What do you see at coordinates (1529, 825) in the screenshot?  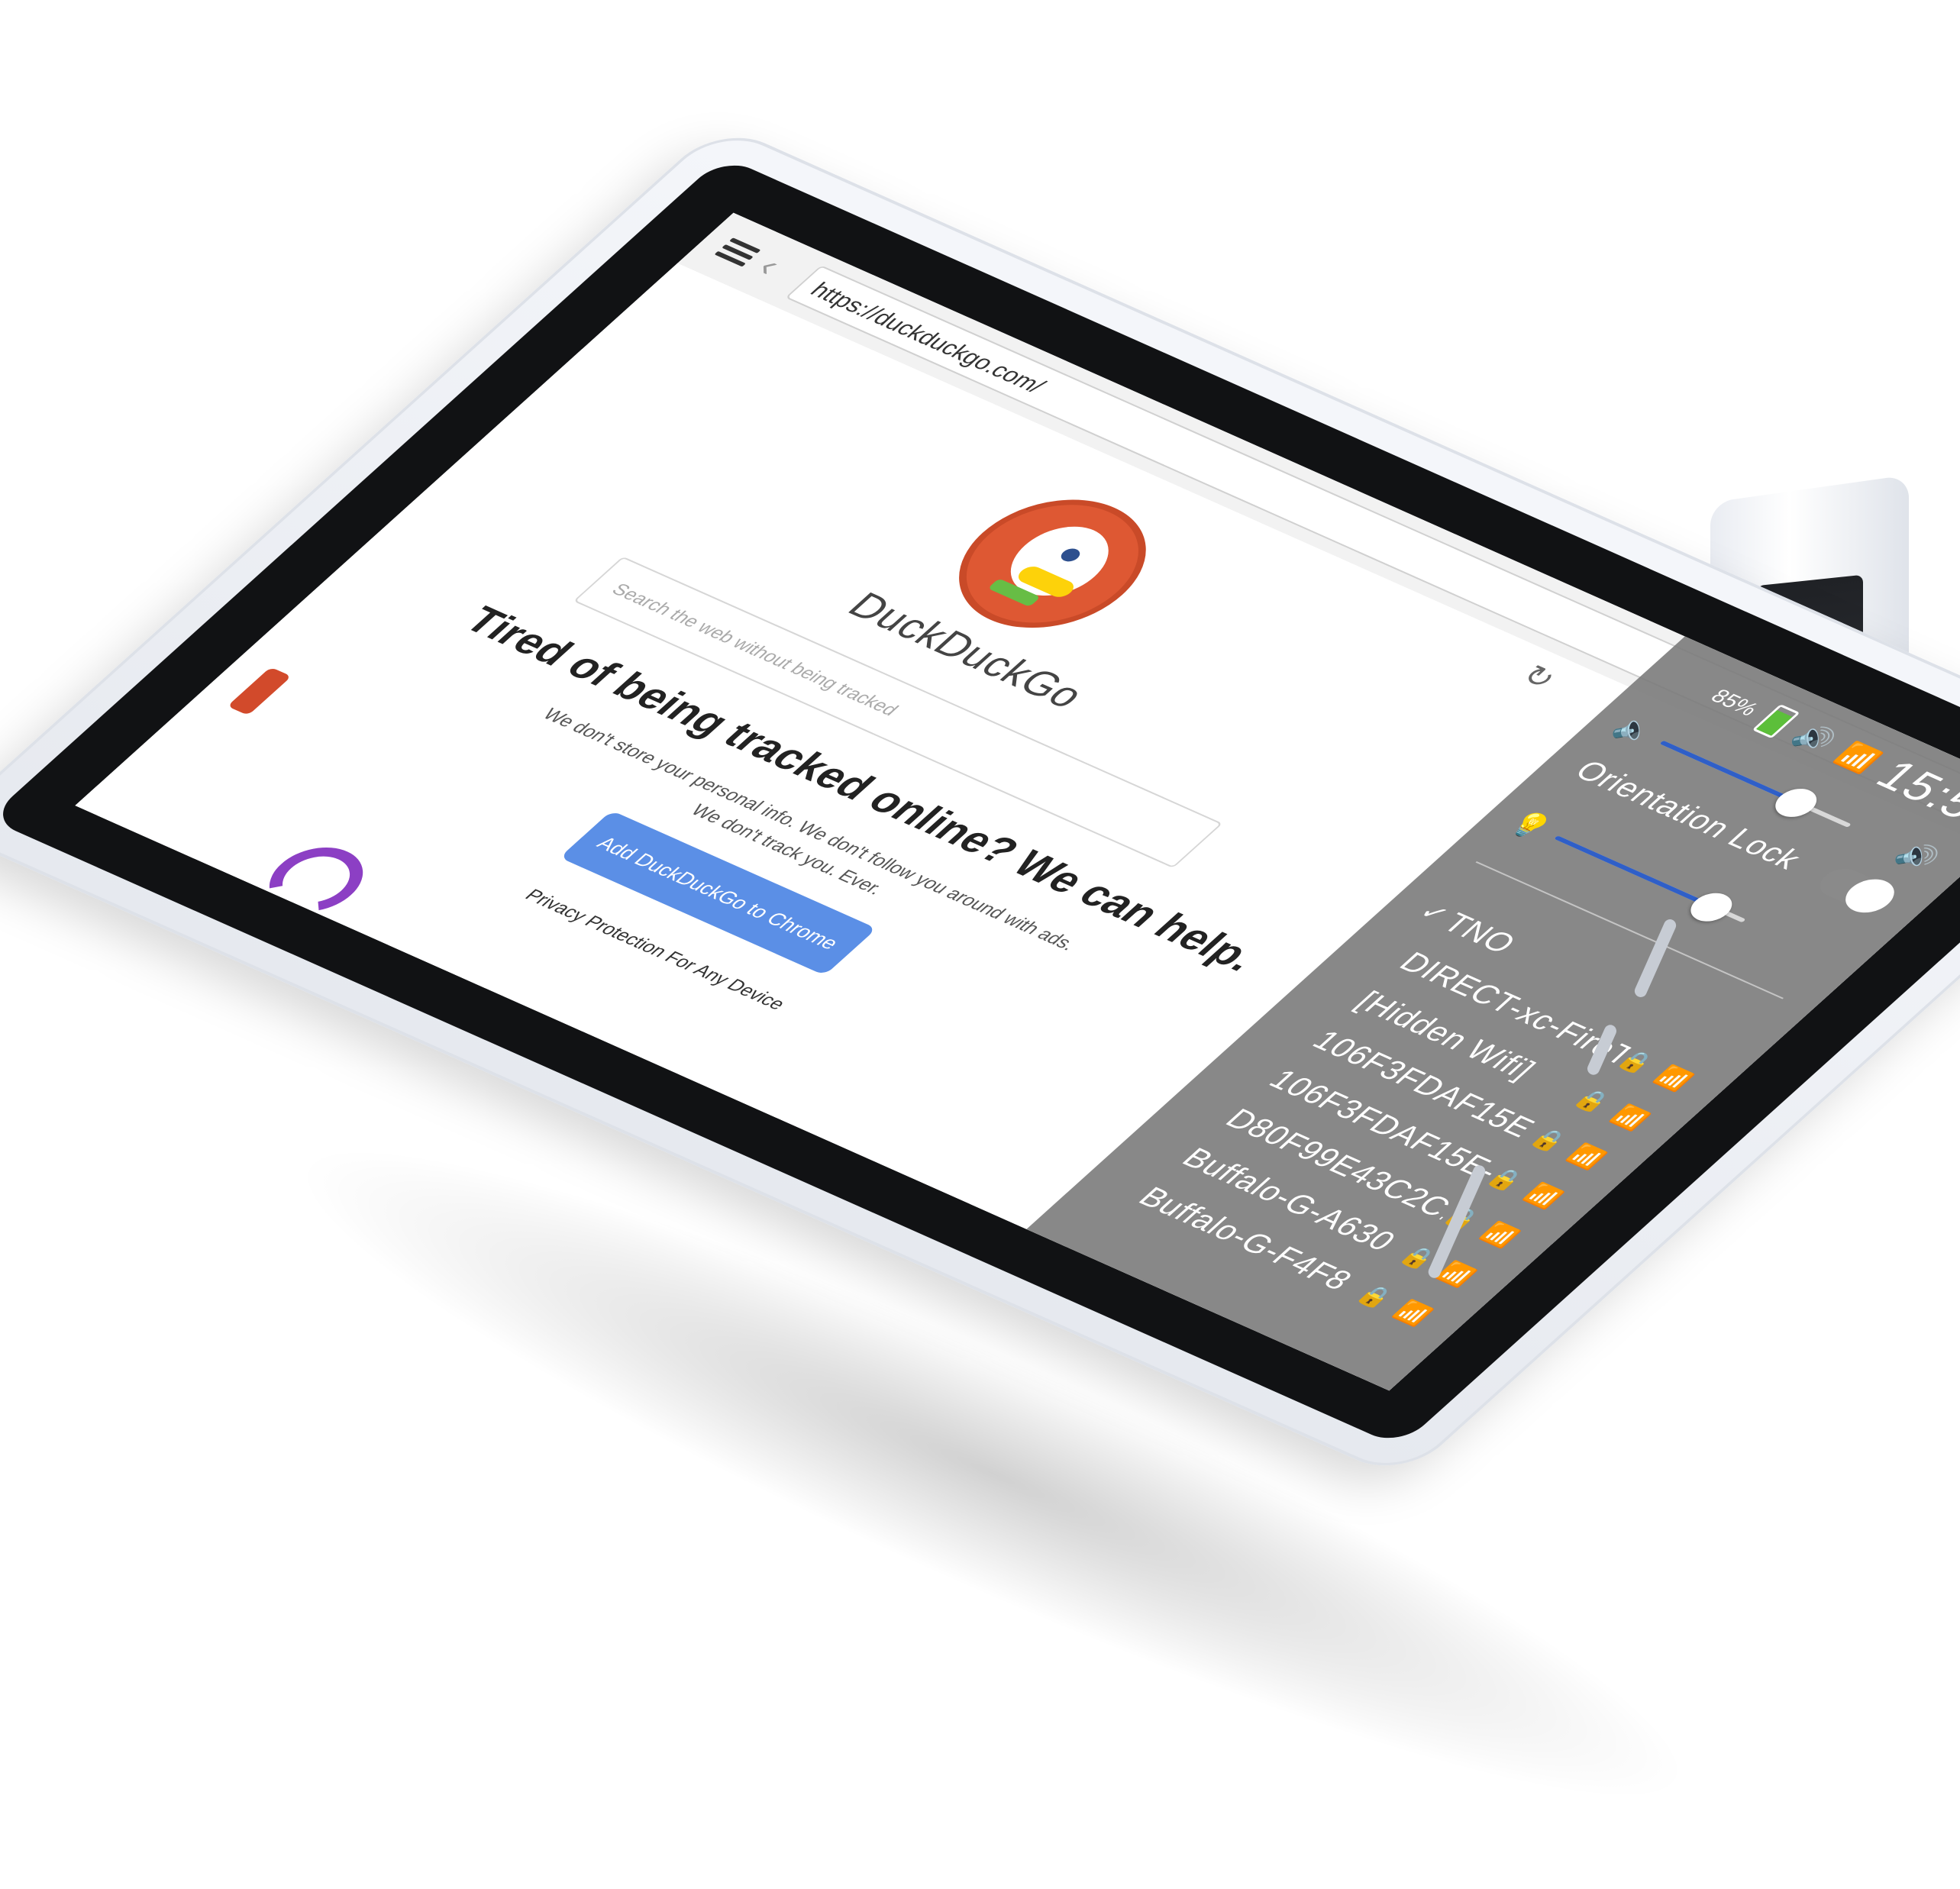 I see `bulb-icon: 💡` at bounding box center [1529, 825].